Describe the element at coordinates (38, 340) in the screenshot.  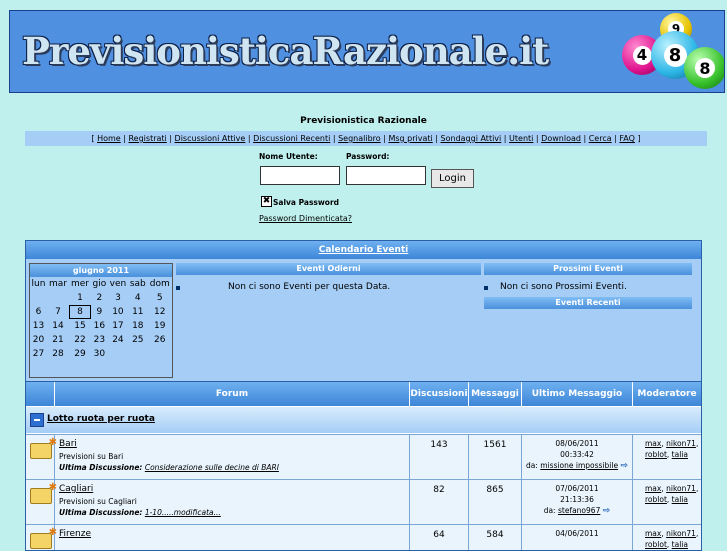
I see `calendar-day: 20` at that location.